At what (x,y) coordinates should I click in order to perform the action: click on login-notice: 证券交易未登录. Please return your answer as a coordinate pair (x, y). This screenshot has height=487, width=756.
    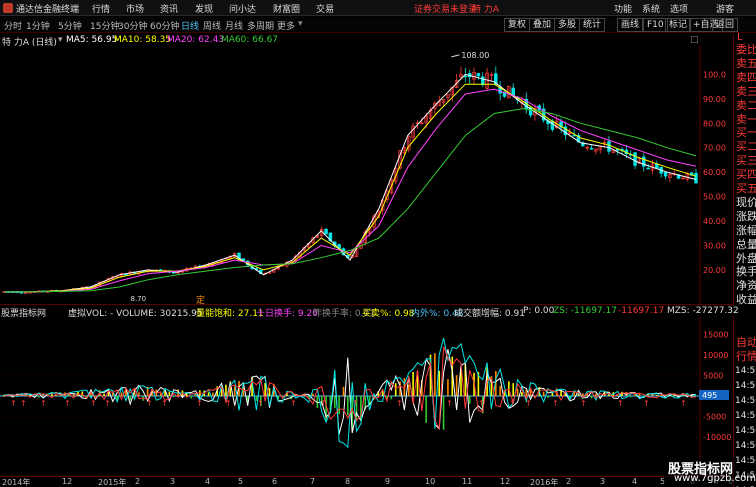
    Looking at the image, I should click on (445, 8).